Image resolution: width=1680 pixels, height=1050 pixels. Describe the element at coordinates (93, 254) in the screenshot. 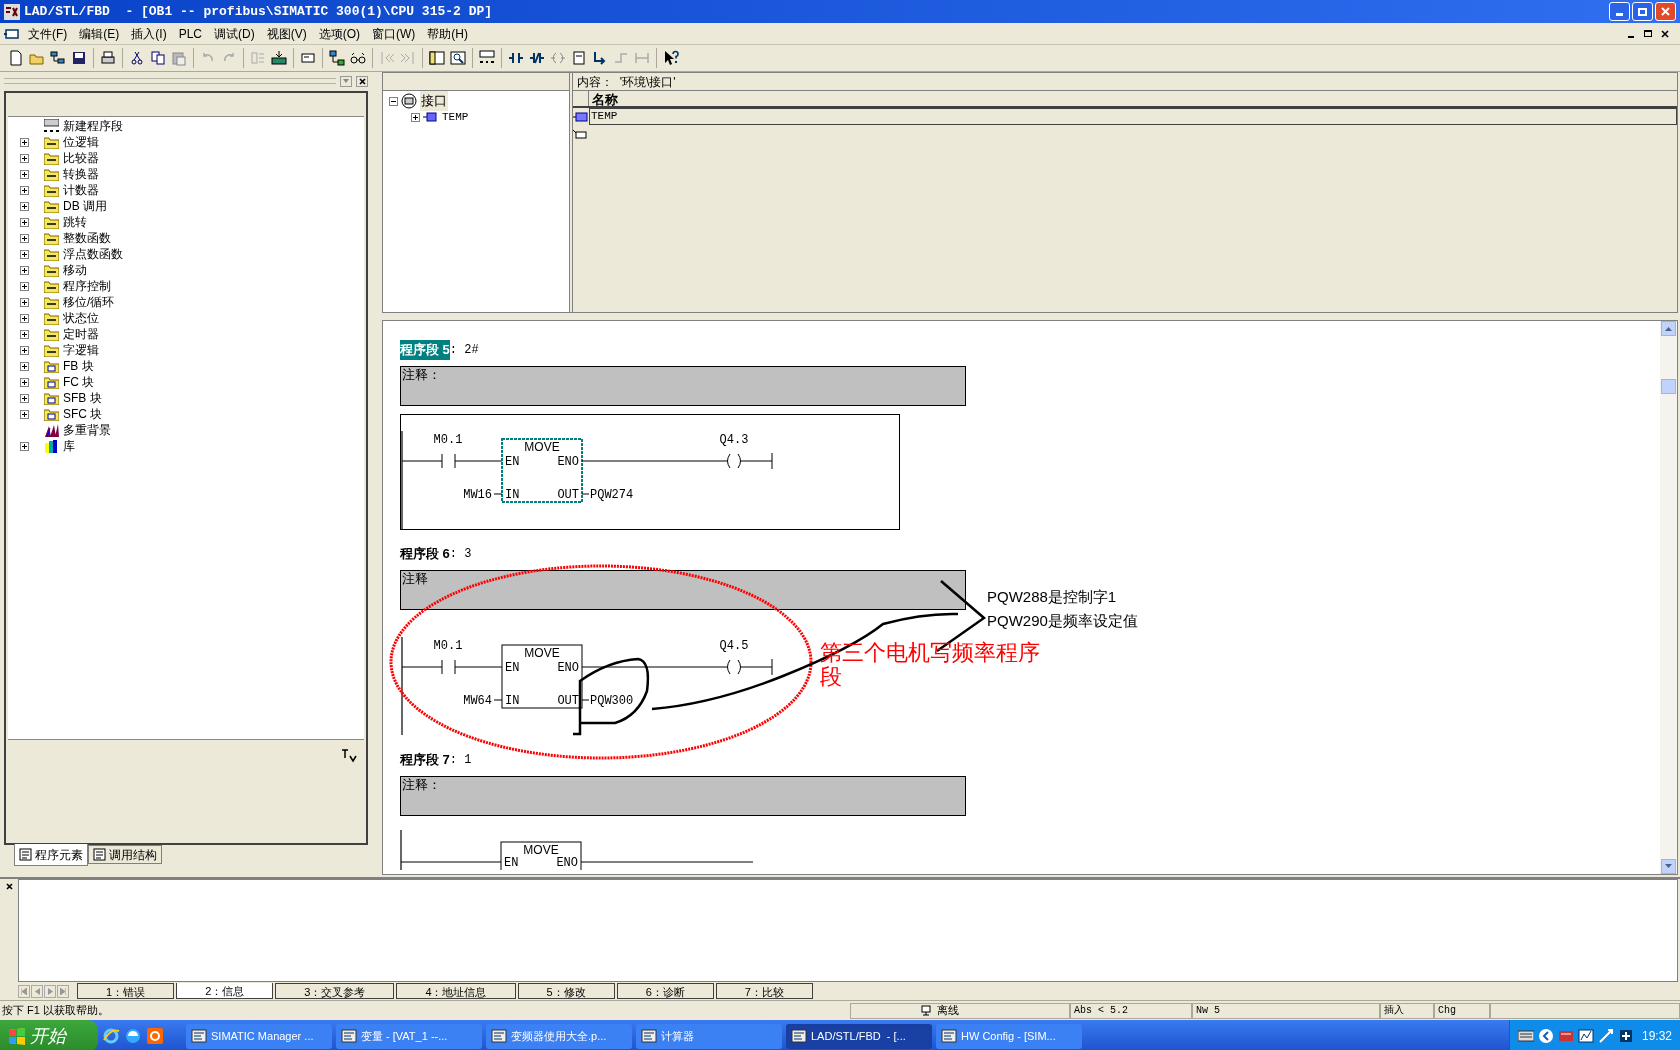

I see `tree-item: 浮点数函数` at that location.